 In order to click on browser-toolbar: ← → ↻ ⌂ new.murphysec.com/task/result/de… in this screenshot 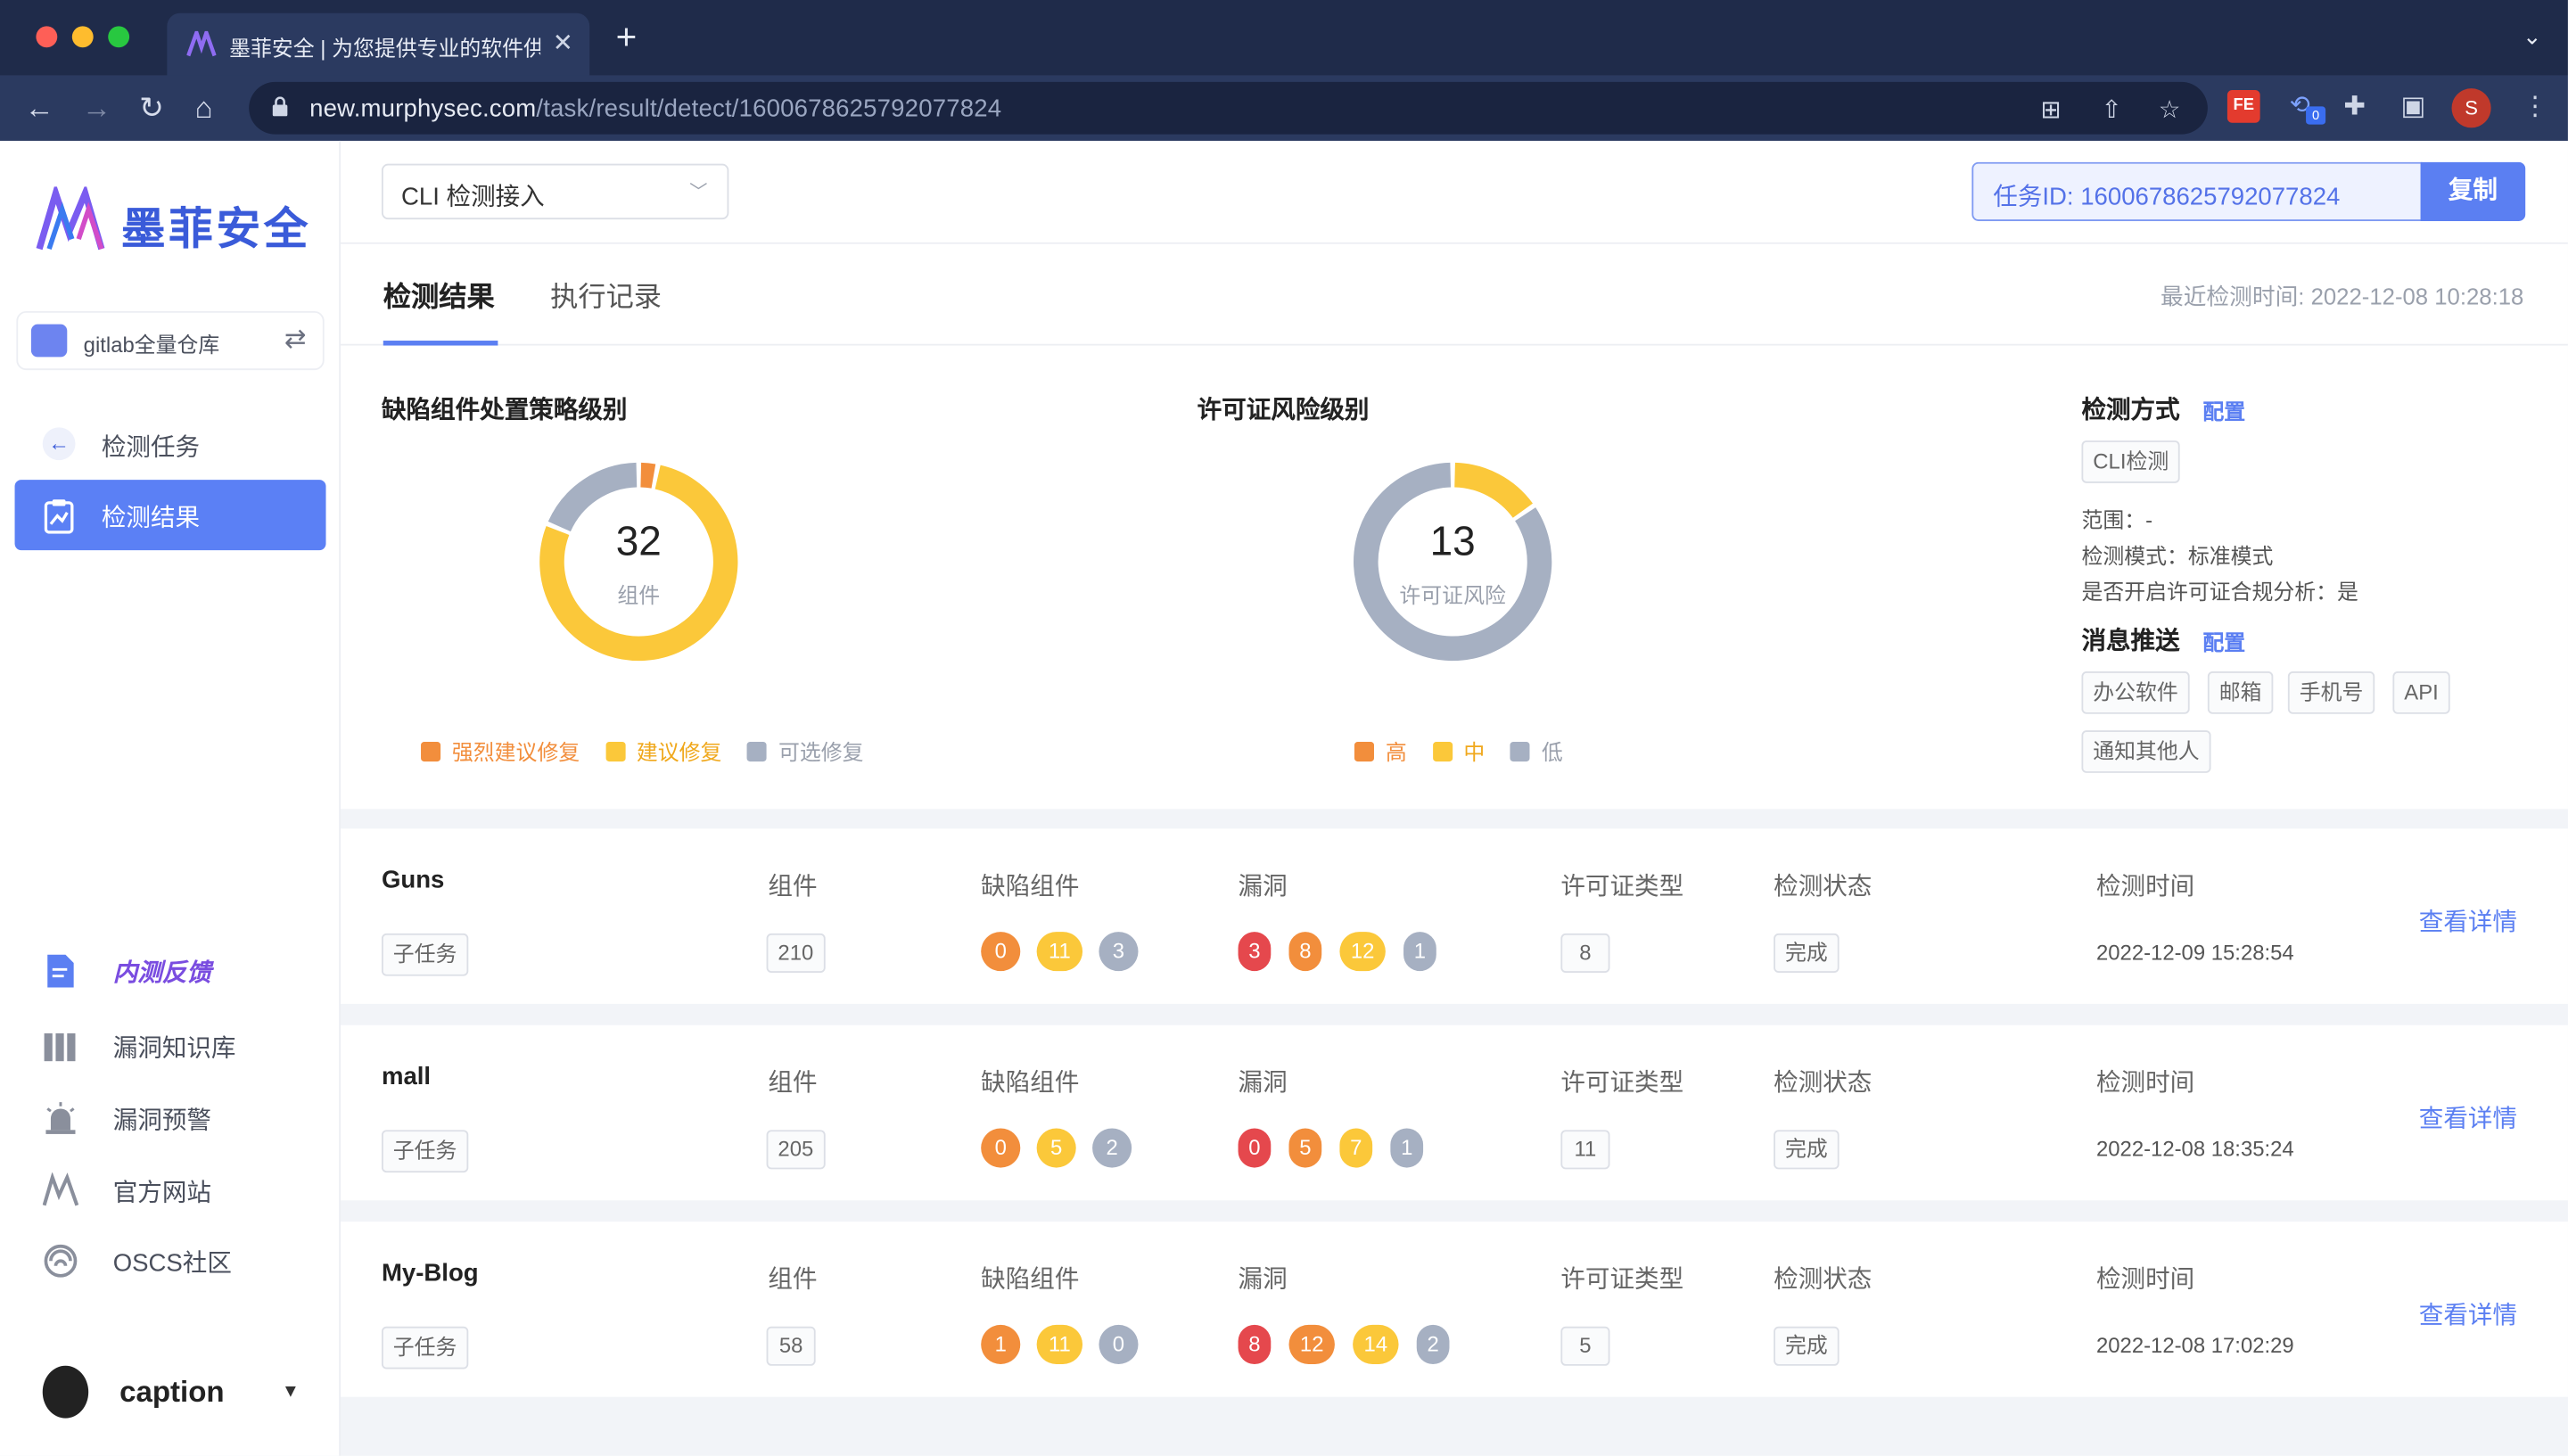, I will do `click(1284, 108)`.